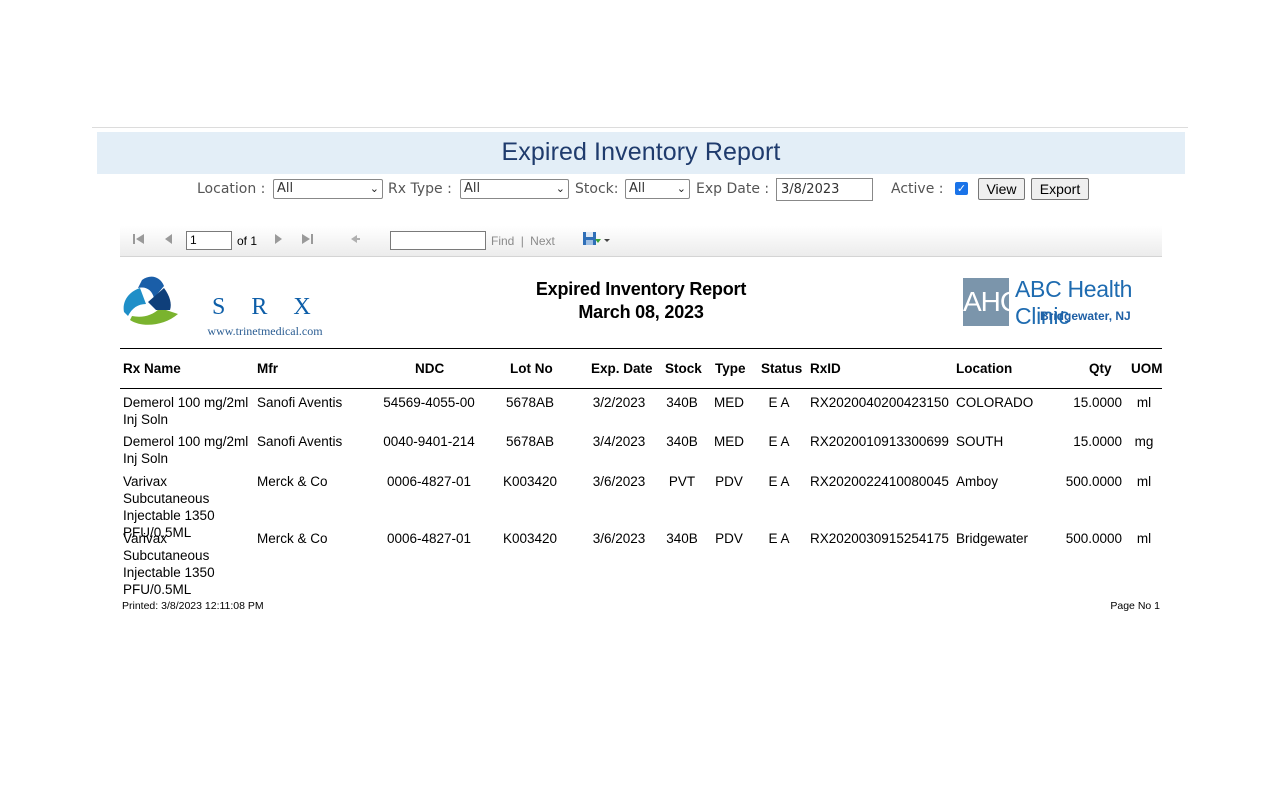  Describe the element at coordinates (682, 481) in the screenshot. I see `cell-stock: PVT` at that location.